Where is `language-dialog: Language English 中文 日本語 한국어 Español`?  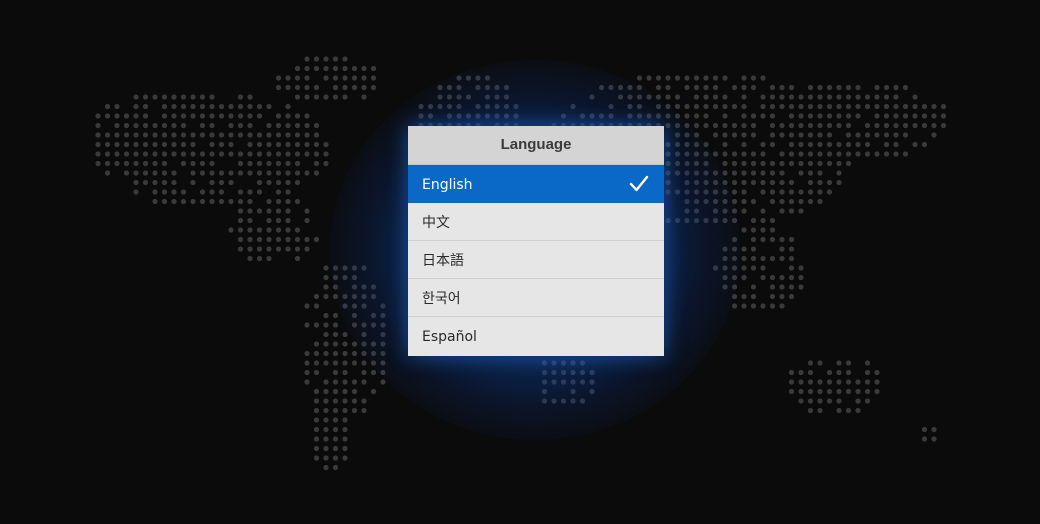
language-dialog: Language English 中文 日本語 한국어 Español is located at coordinates (536, 241).